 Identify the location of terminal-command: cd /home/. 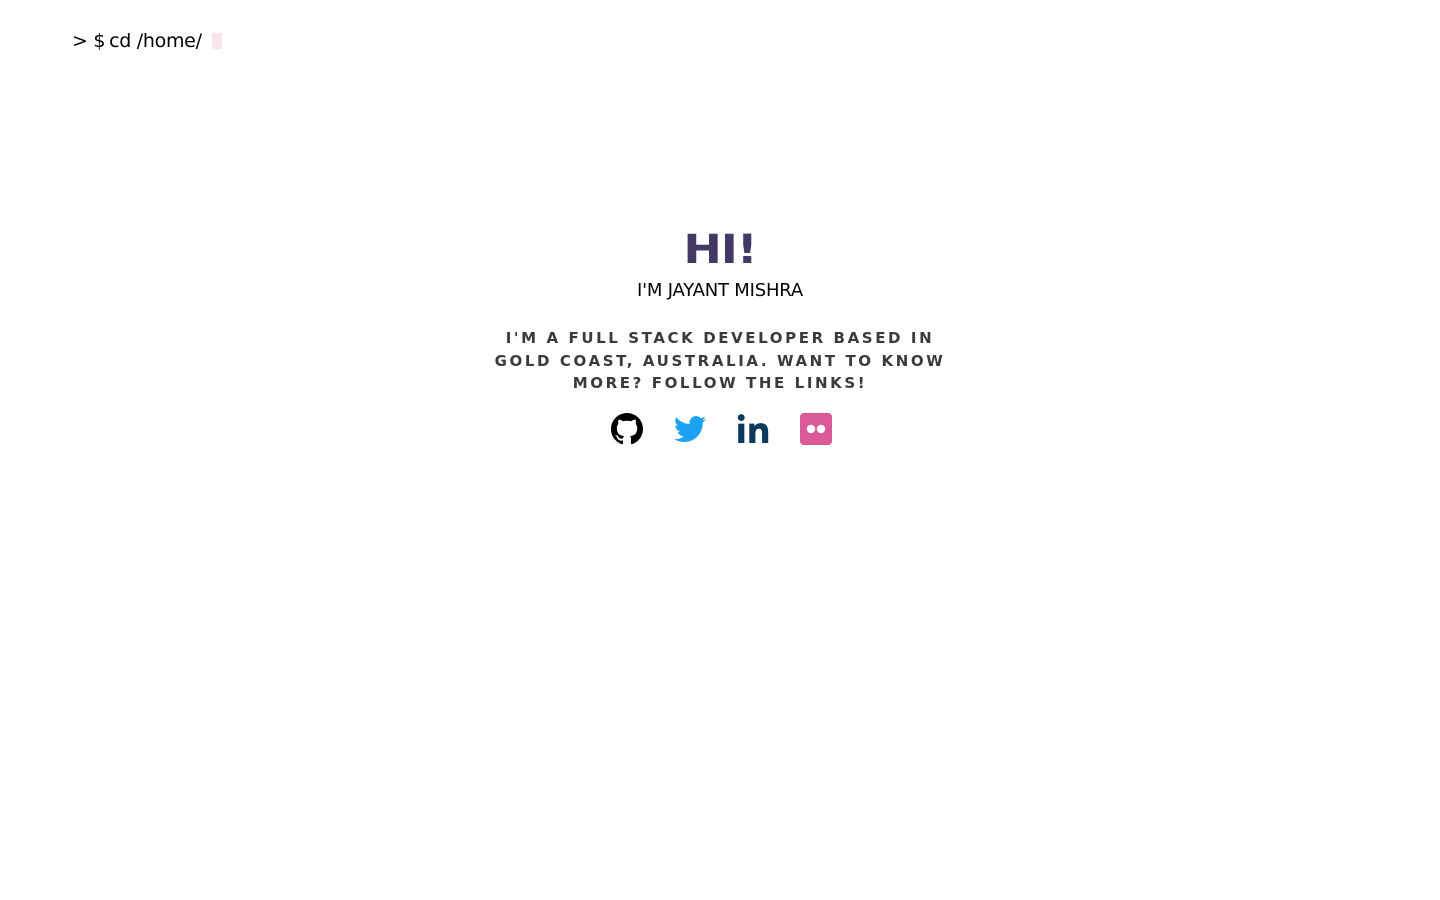
(155, 41).